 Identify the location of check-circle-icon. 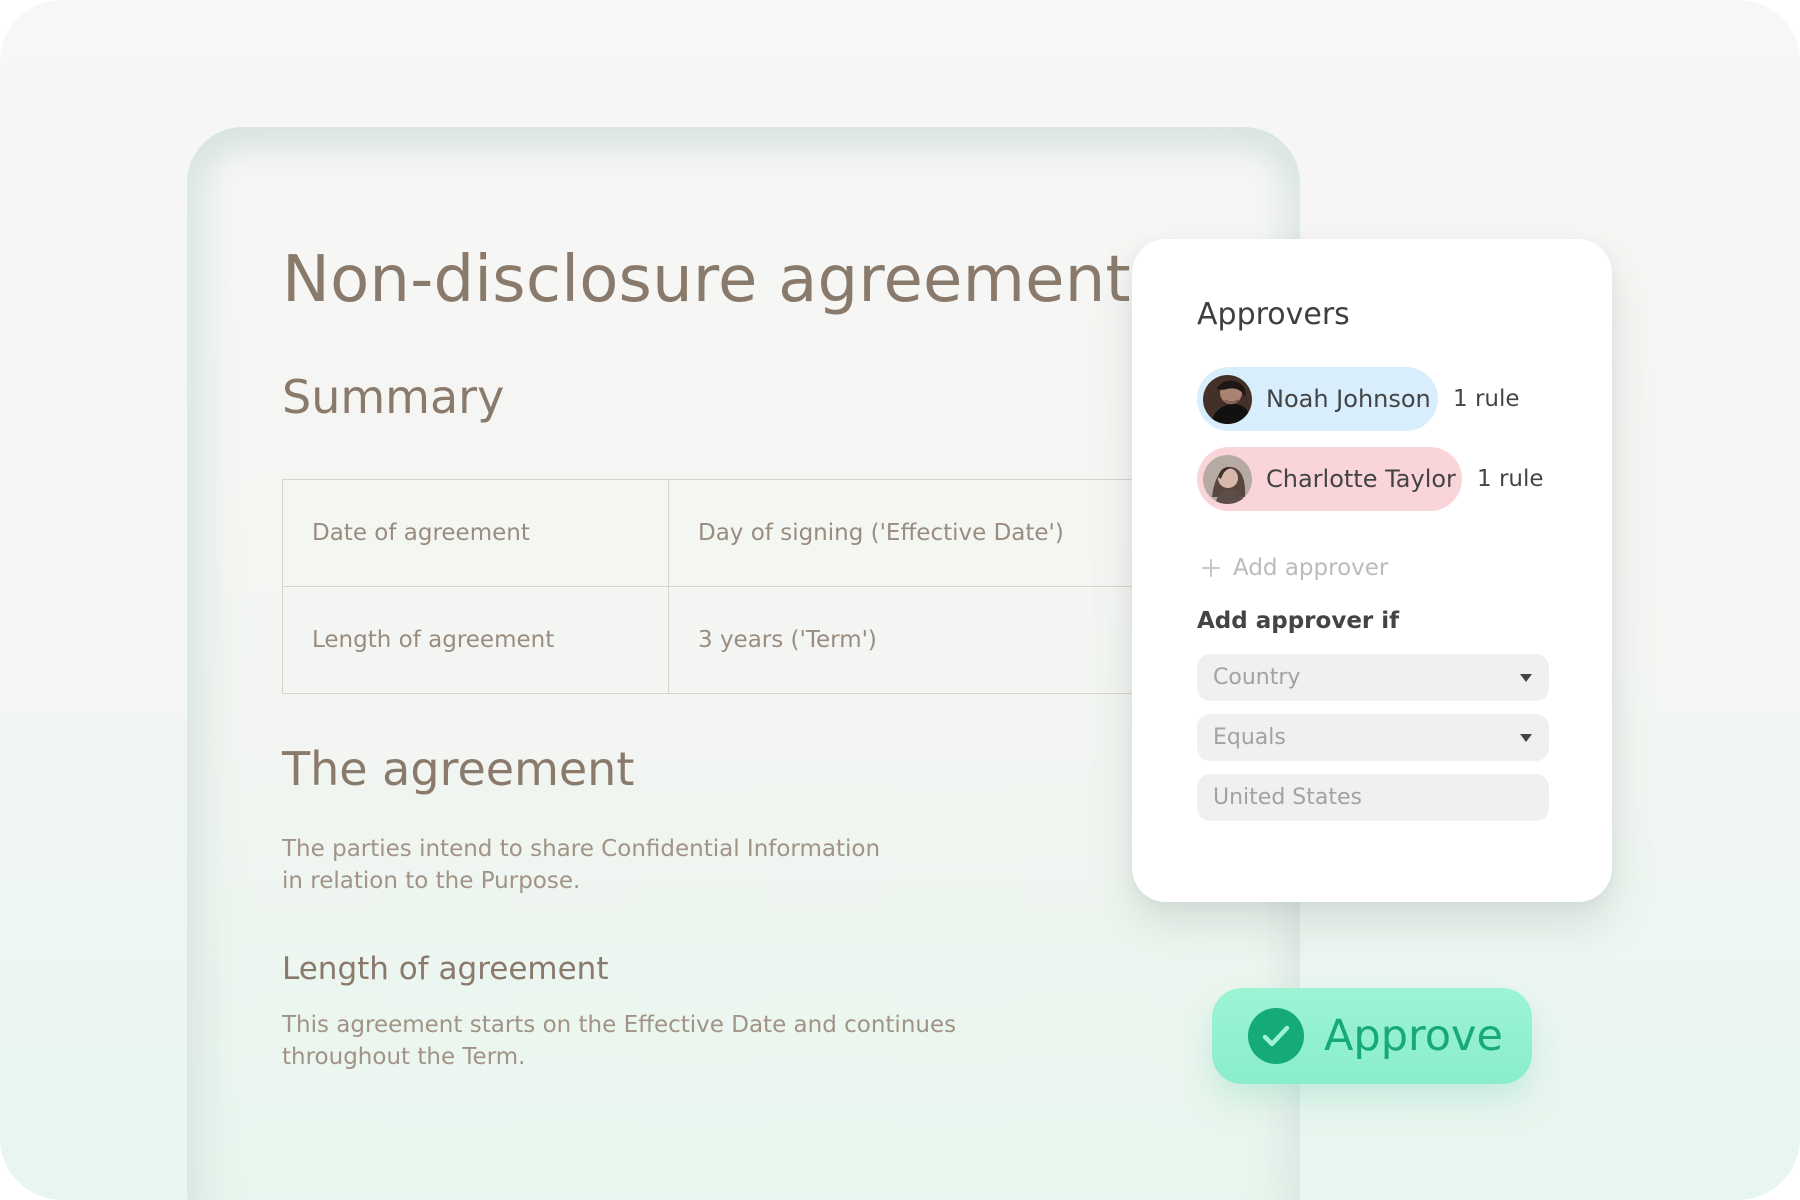
(1276, 1036).